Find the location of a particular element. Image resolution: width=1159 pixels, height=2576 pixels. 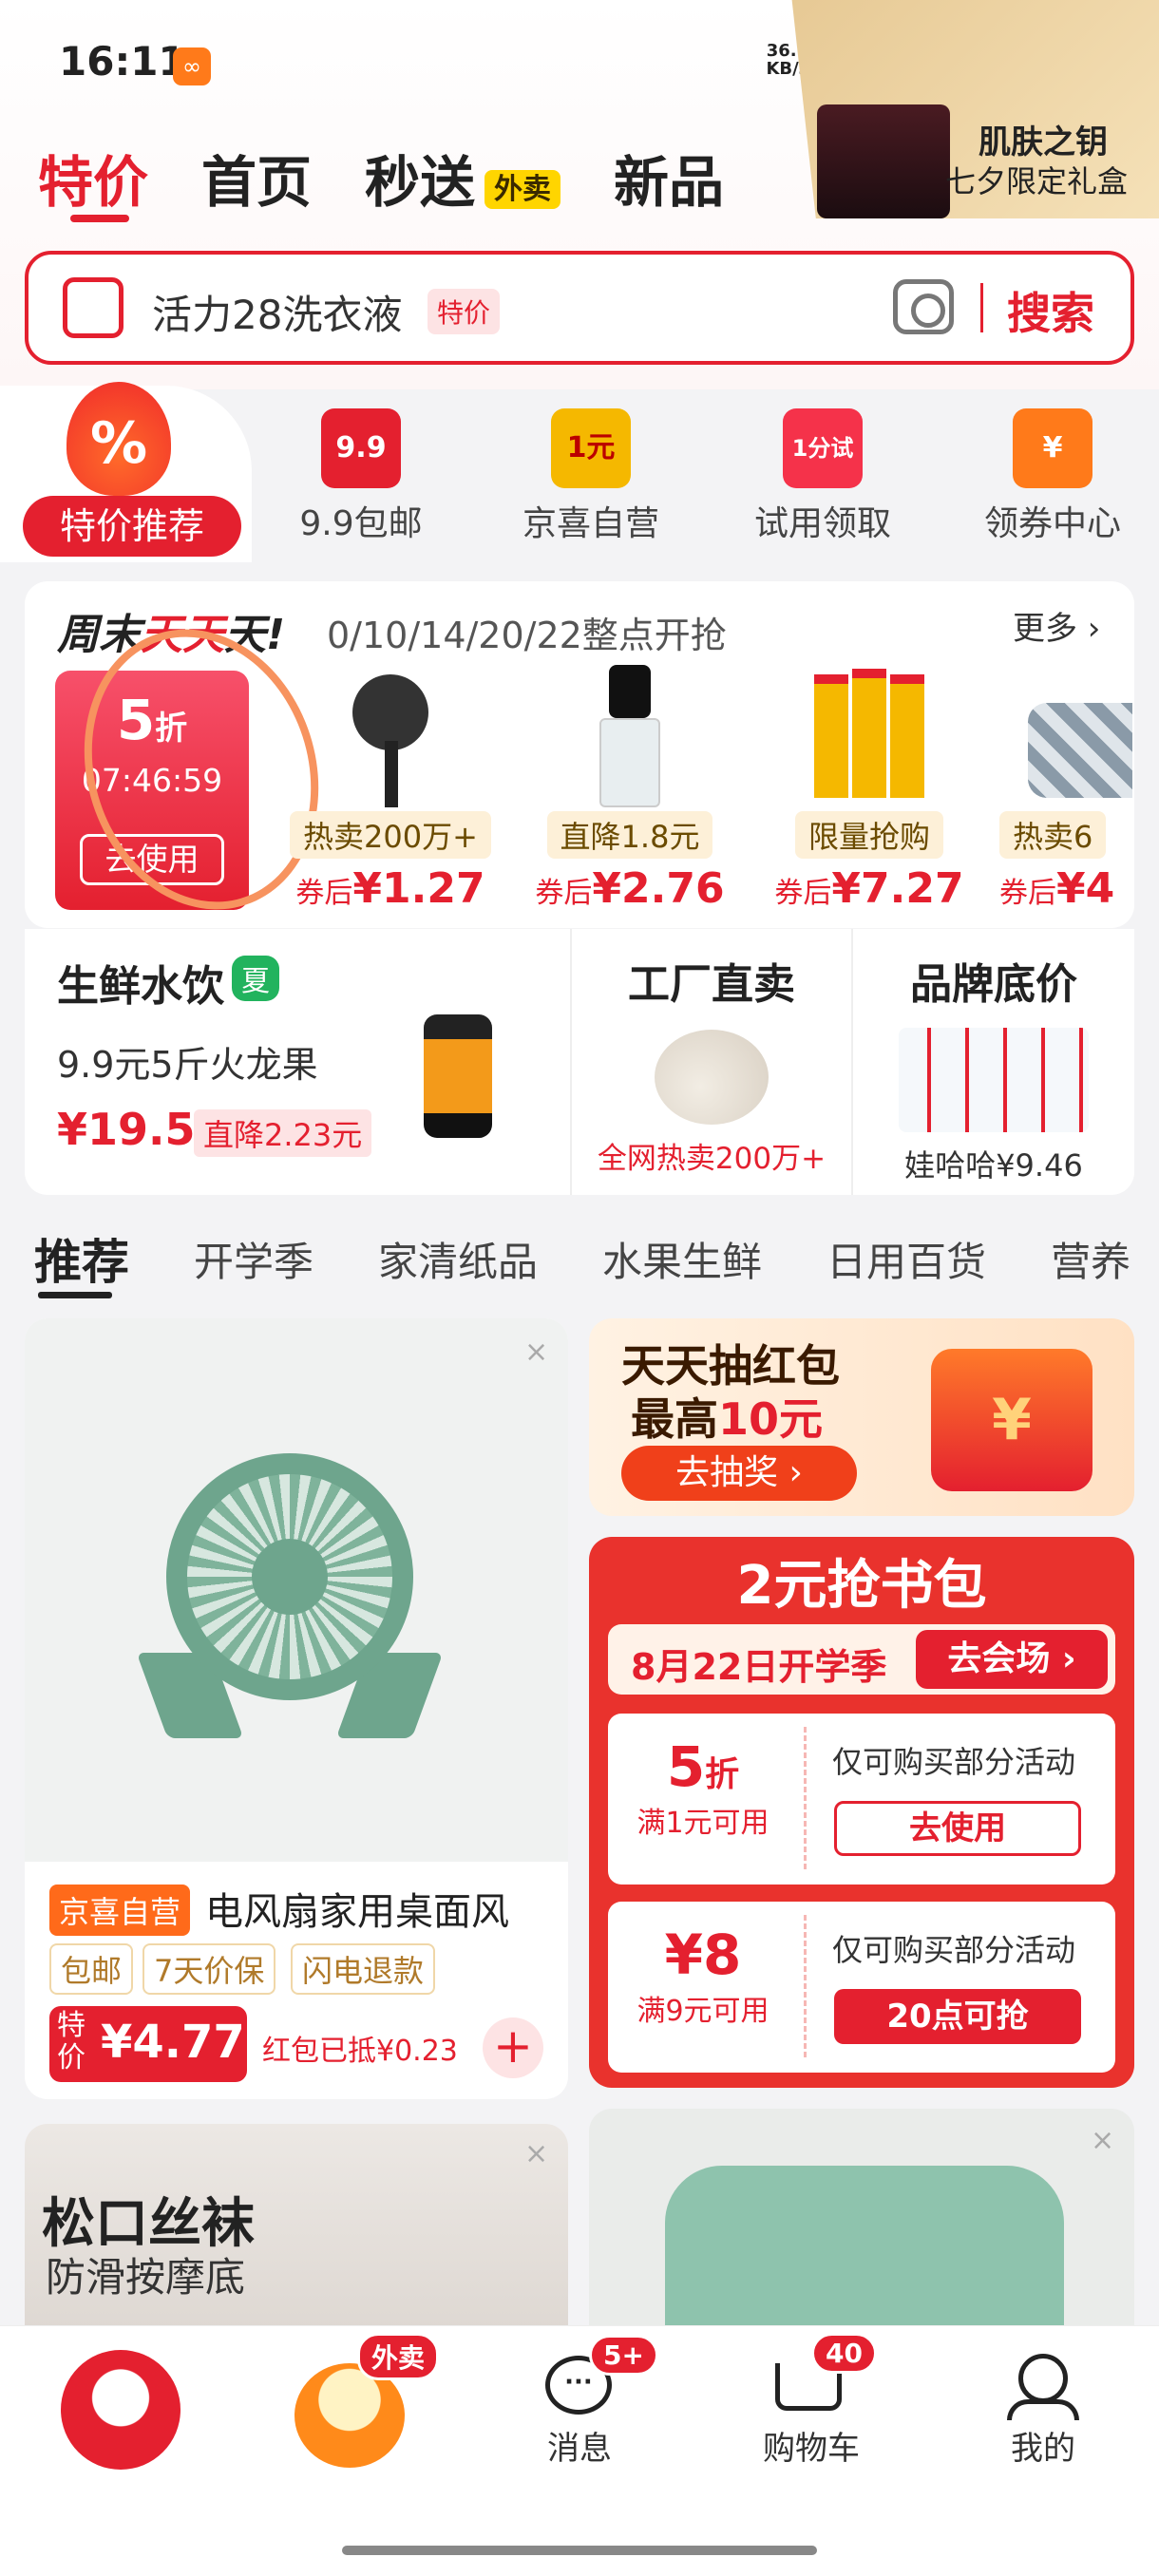

add-to-cart-button: + is located at coordinates (513, 2047).